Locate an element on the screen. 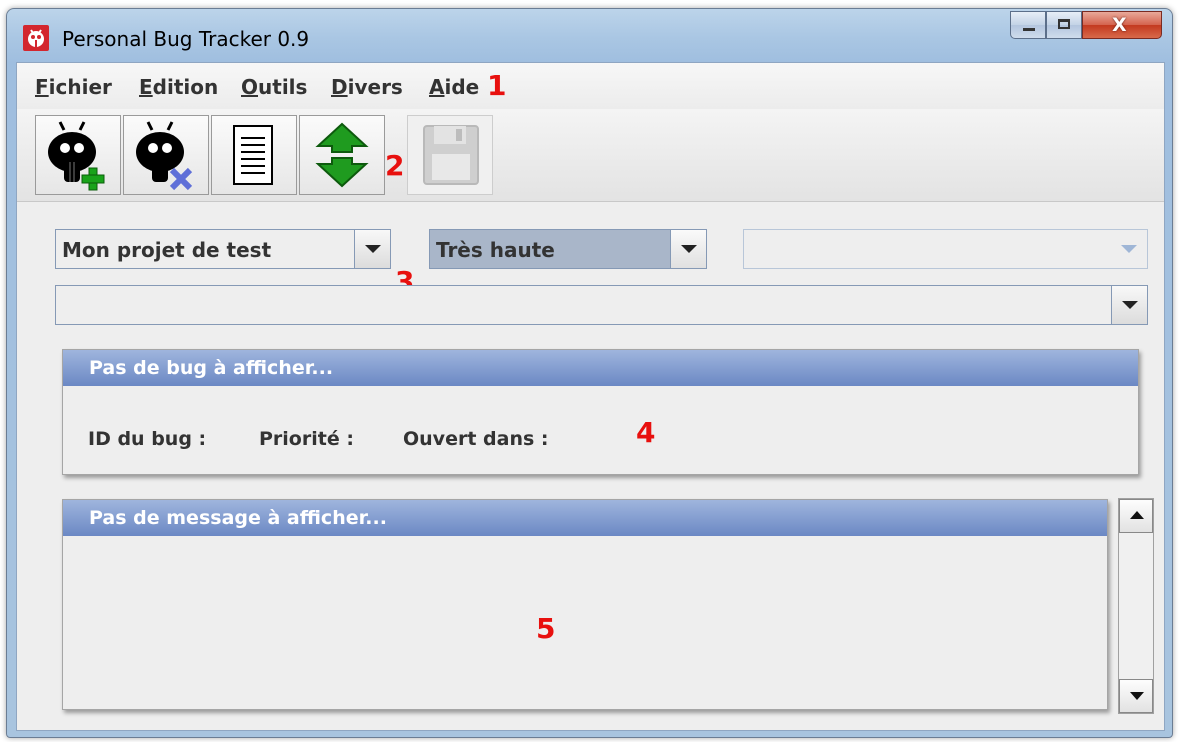  save-icon is located at coordinates (451, 155).